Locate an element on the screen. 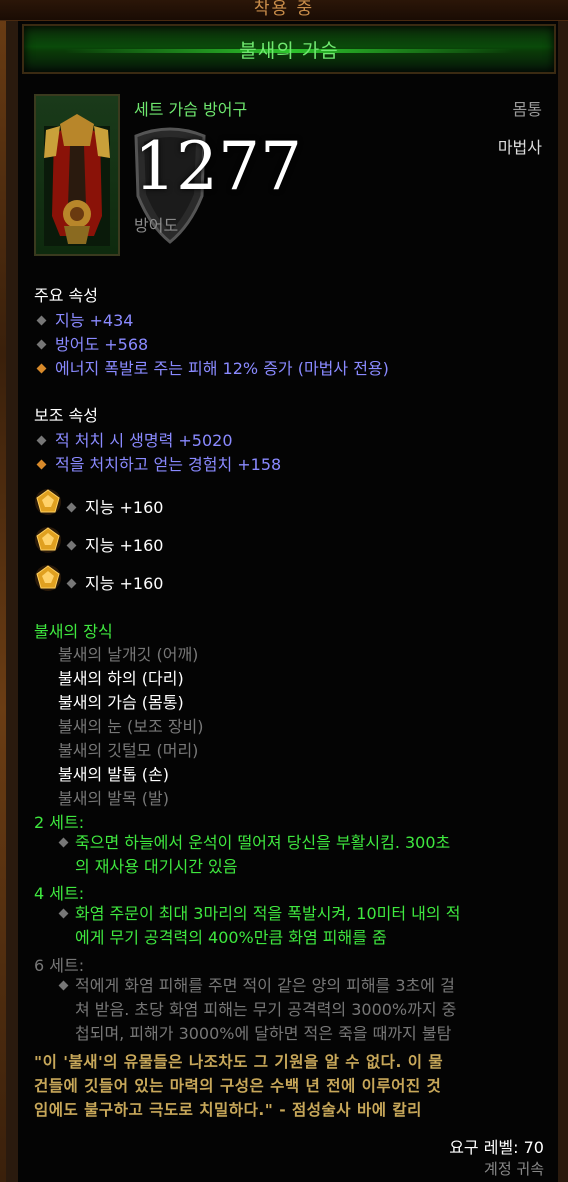 The image size is (568, 1182). set-piece: 불새의 깃털모 (머리) is located at coordinates (128, 750).